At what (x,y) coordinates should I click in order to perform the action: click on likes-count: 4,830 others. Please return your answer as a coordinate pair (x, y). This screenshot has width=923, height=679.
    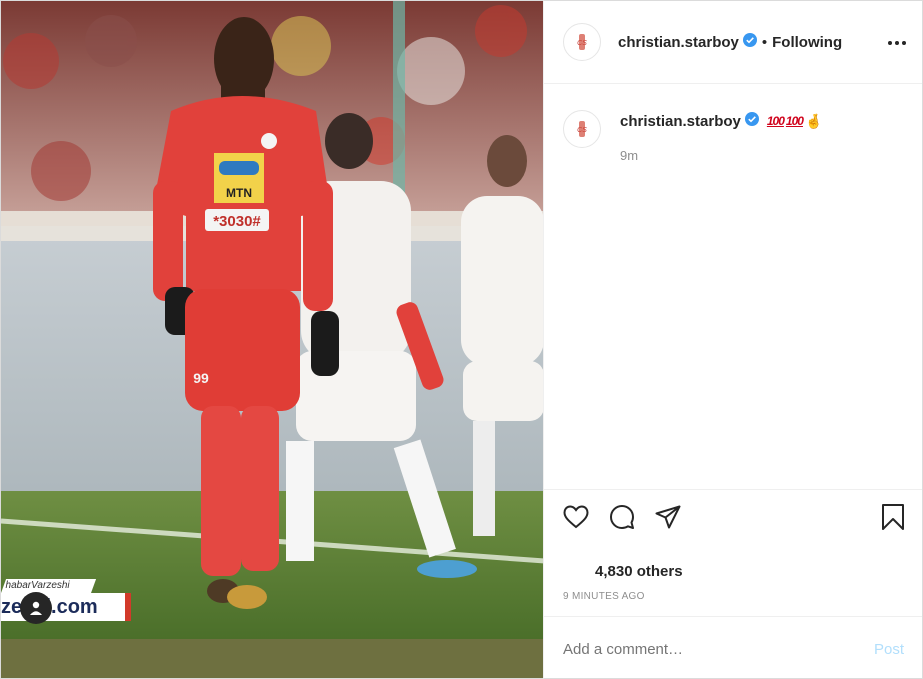
    Looking at the image, I should click on (639, 571).